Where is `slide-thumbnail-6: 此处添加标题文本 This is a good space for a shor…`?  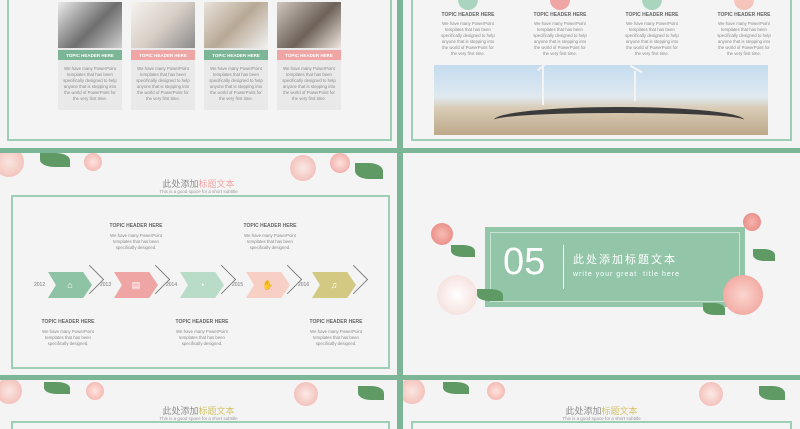 slide-thumbnail-6: 此处添加标题文本 This is a good space for a shor… is located at coordinates (601, 404).